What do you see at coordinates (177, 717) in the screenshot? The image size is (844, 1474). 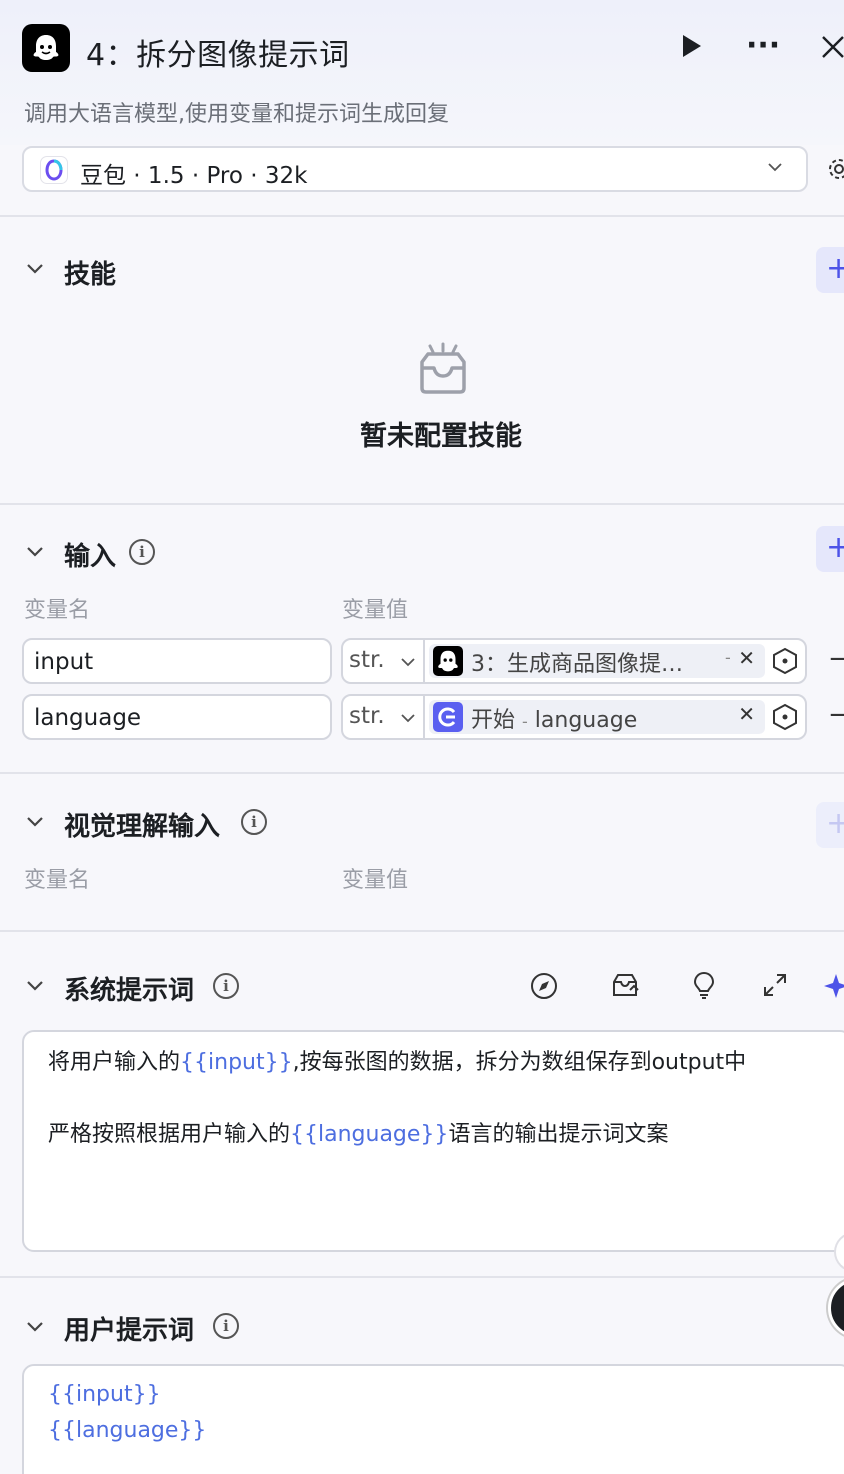 I see `variable-name-input: language` at bounding box center [177, 717].